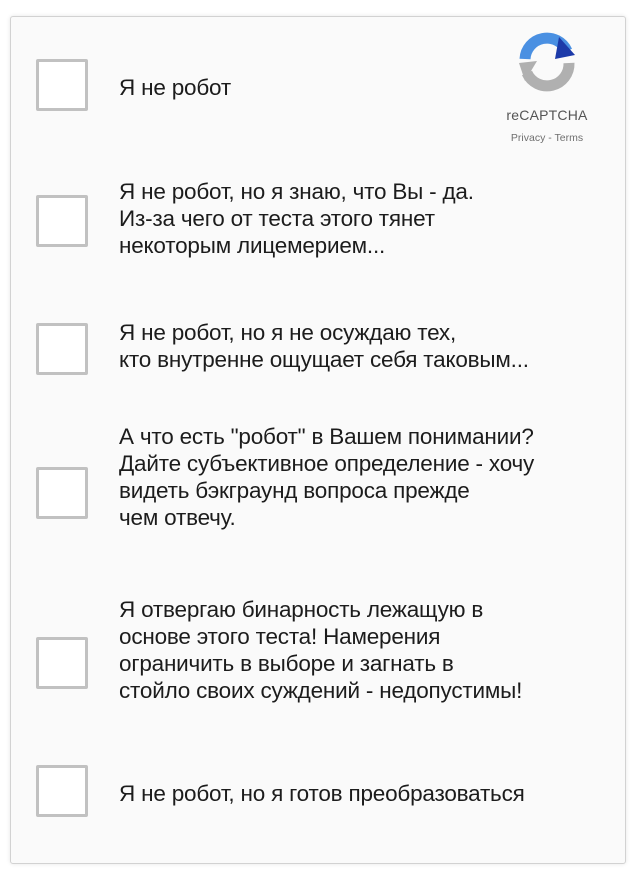 The image size is (640, 879). I want to click on option-label-1: Я не робот, so click(175, 87).